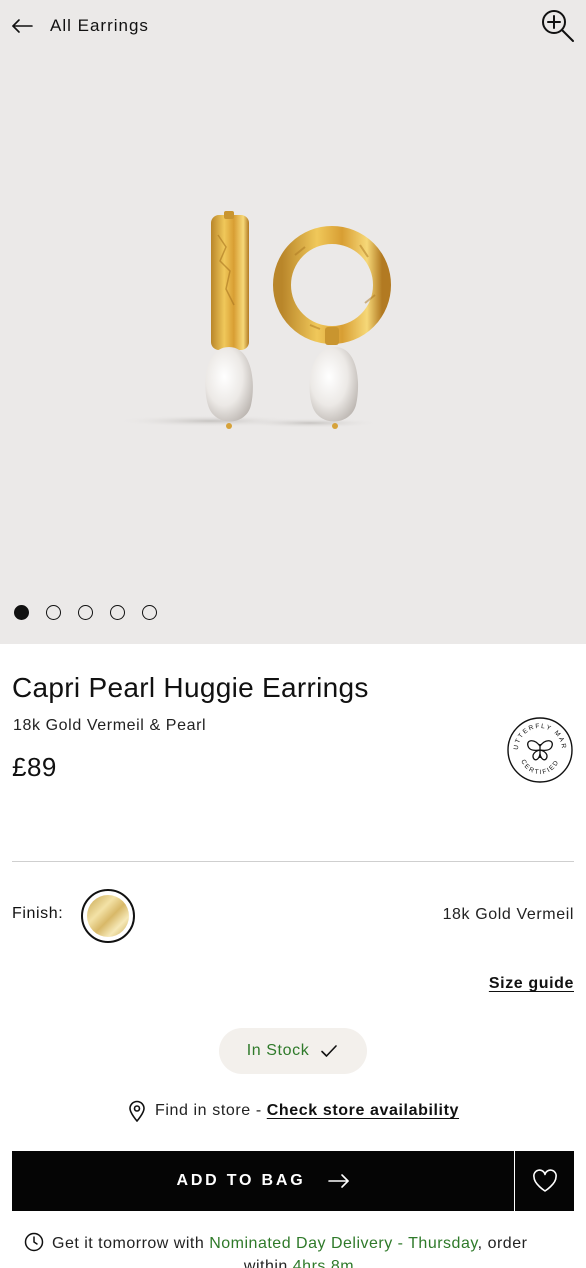 This screenshot has height=1268, width=586. I want to click on product-material: 18k Gold Vermeil & Pearl, so click(110, 725).